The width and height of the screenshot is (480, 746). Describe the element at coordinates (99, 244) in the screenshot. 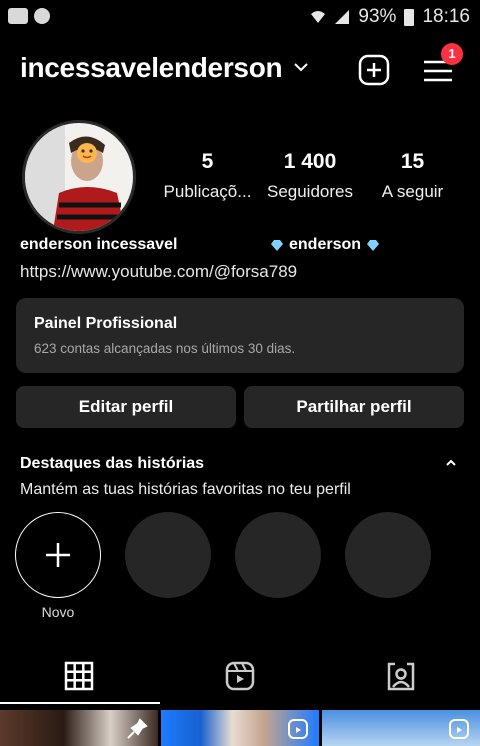

I see `display-name: enderson incessavel` at that location.